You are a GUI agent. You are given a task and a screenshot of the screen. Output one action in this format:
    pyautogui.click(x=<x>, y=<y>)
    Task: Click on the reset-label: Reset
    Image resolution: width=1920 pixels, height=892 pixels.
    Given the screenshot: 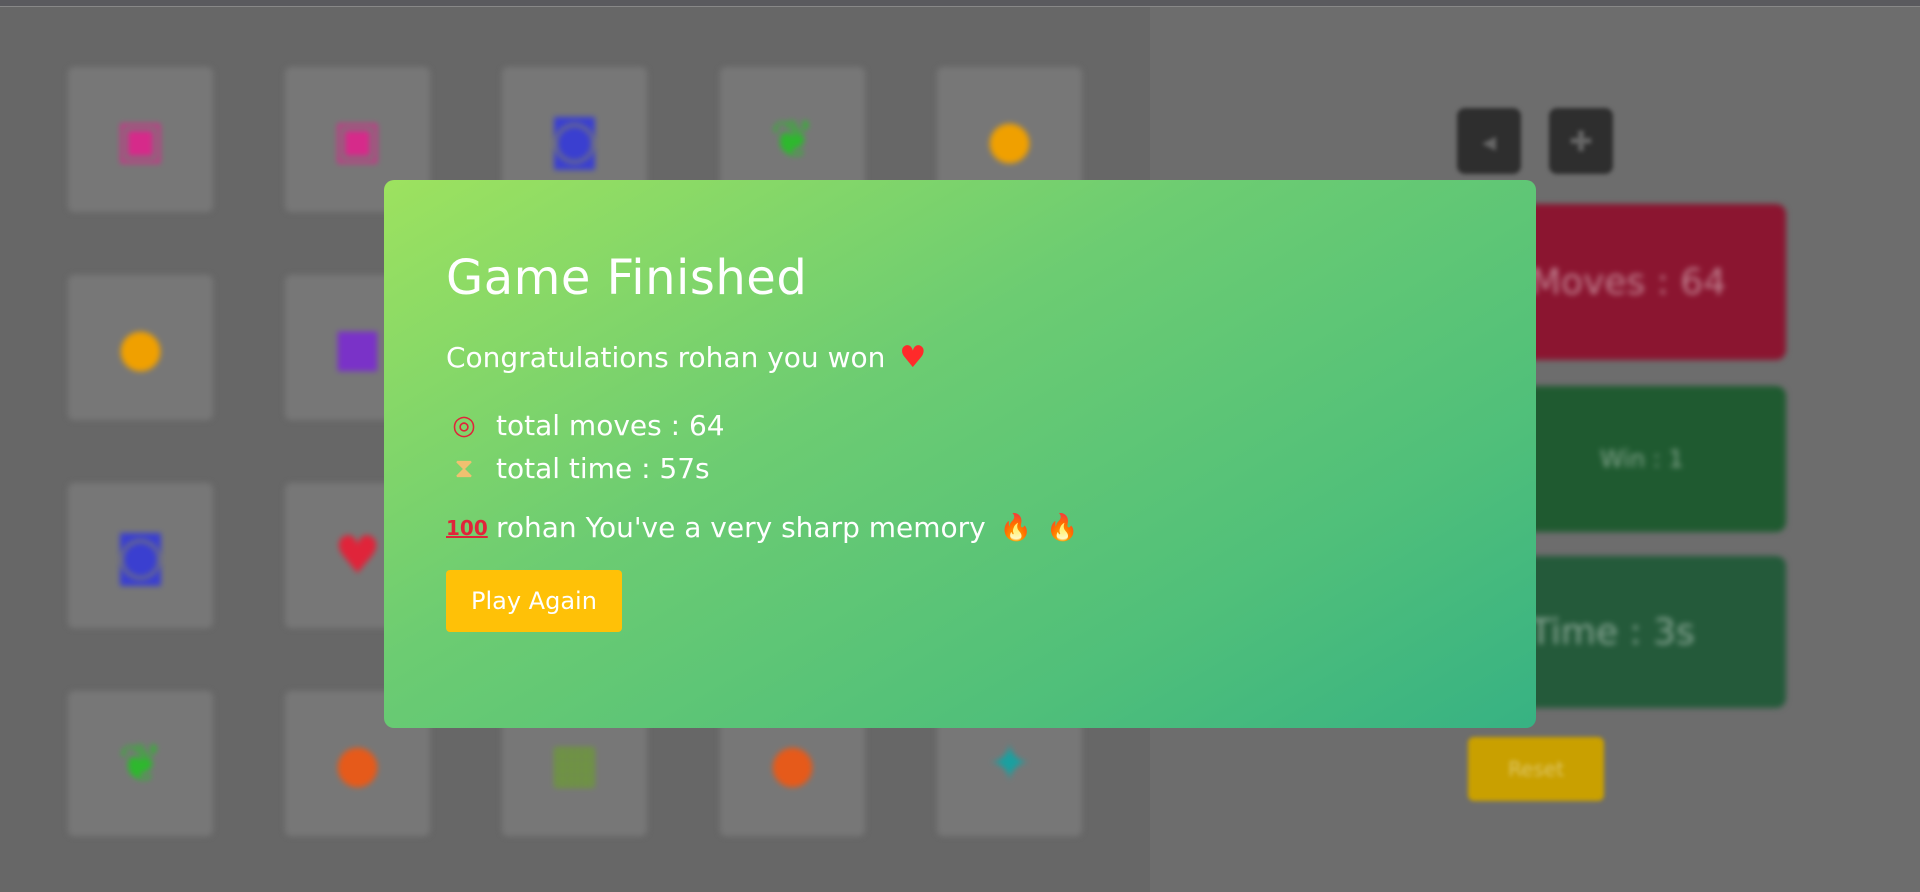 What is the action you would take?
    pyautogui.click(x=1536, y=769)
    